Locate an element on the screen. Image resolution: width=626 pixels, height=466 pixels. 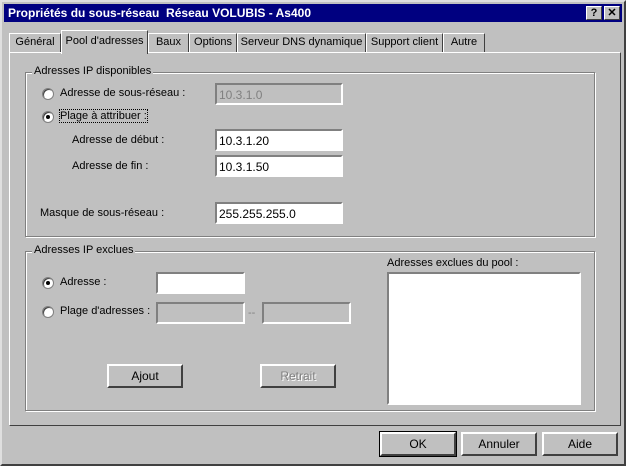
end-address-label: Adresse de fin : is located at coordinates (110, 166).